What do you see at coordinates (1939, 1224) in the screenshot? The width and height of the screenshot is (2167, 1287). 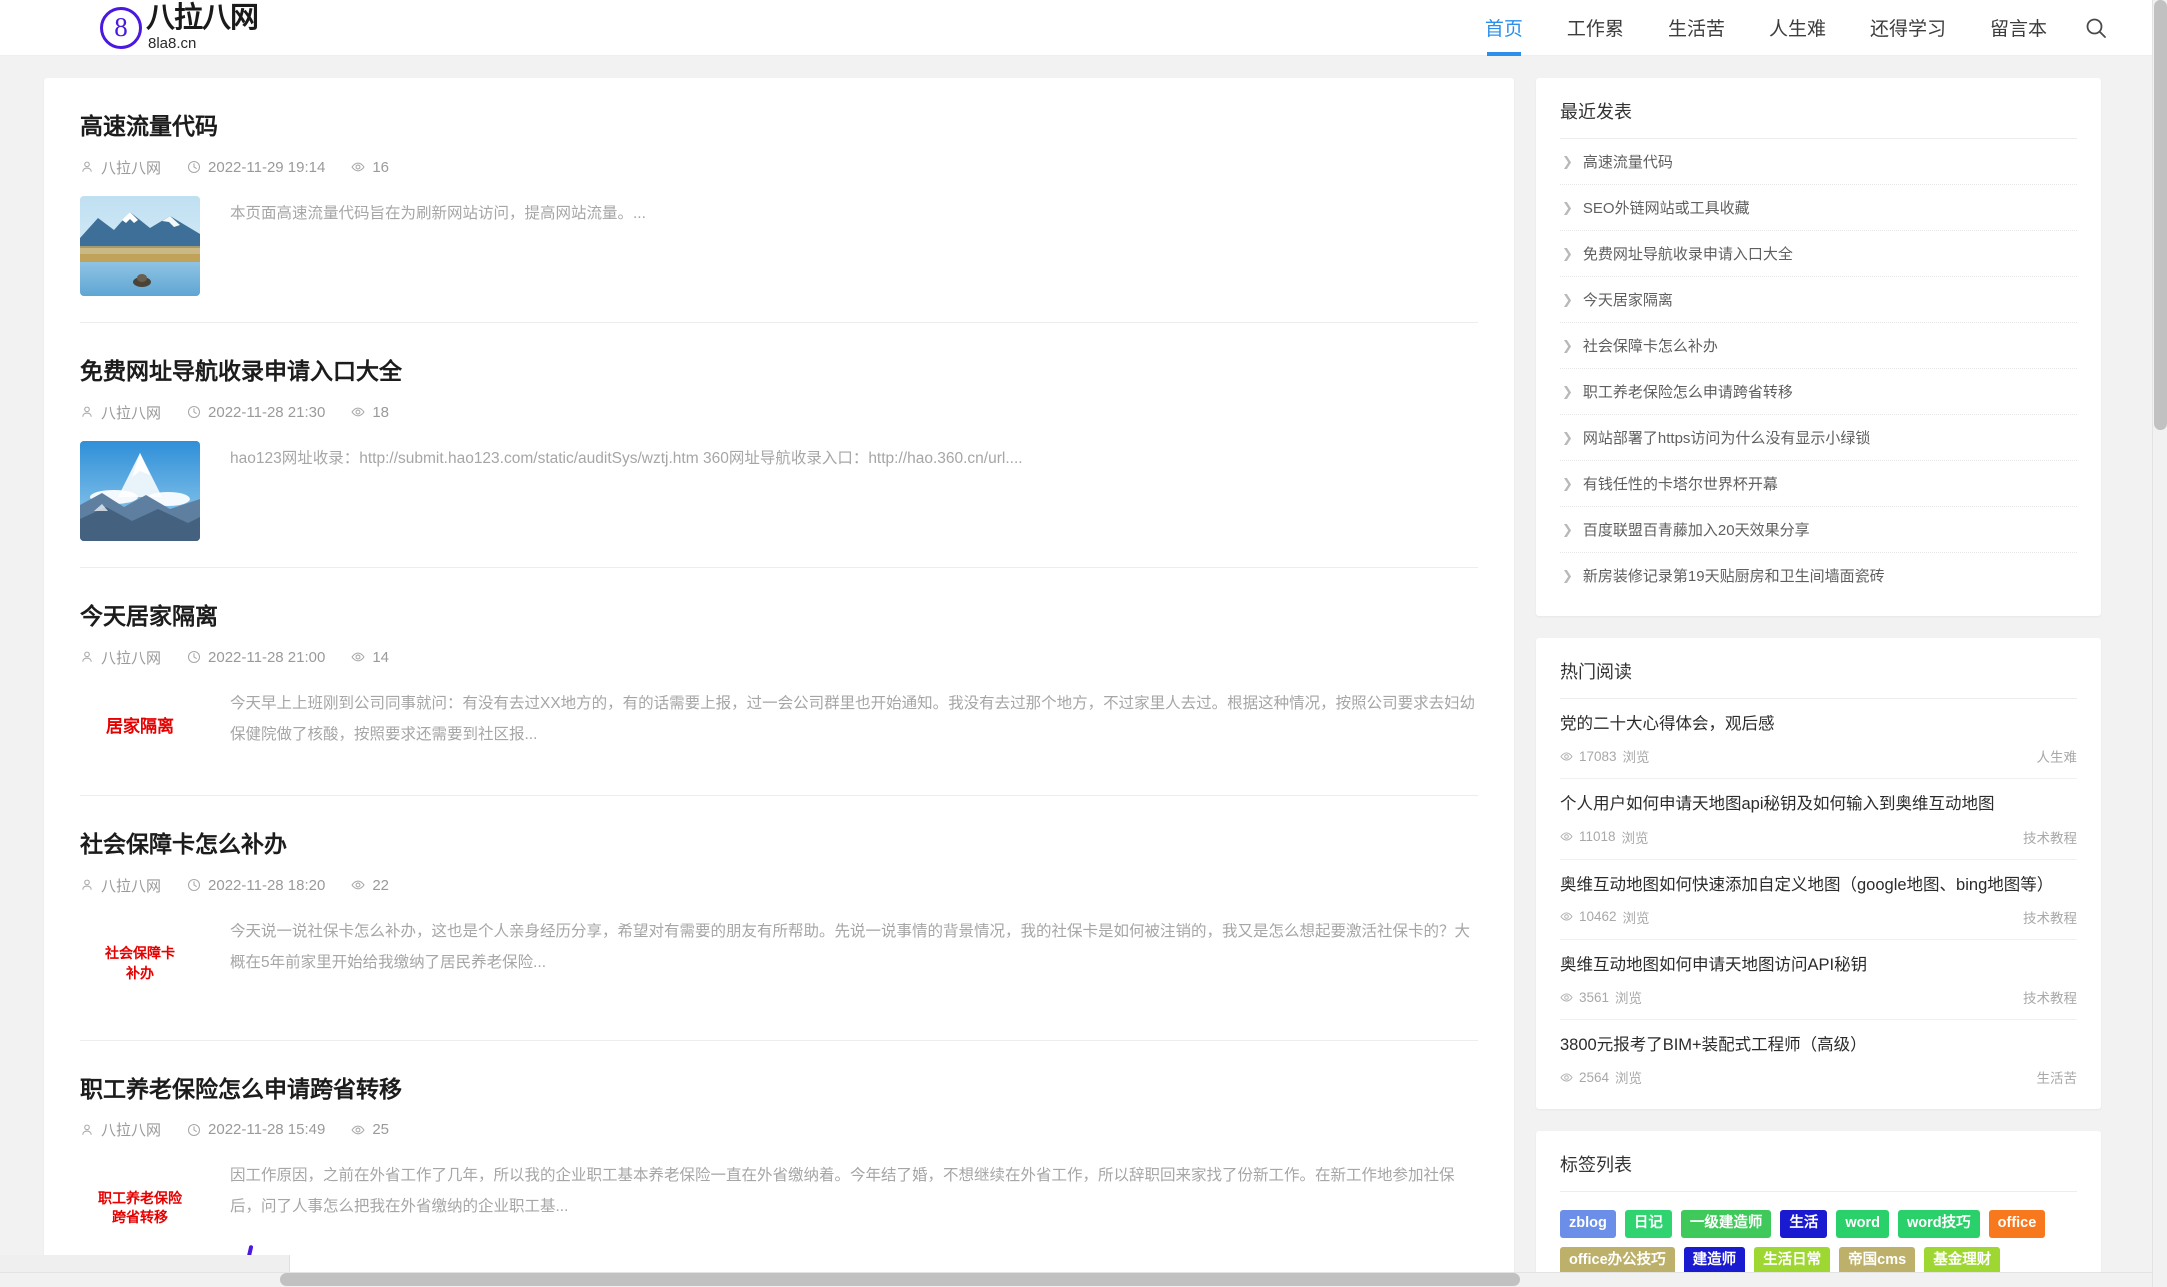 I see `tag-item: word技巧` at bounding box center [1939, 1224].